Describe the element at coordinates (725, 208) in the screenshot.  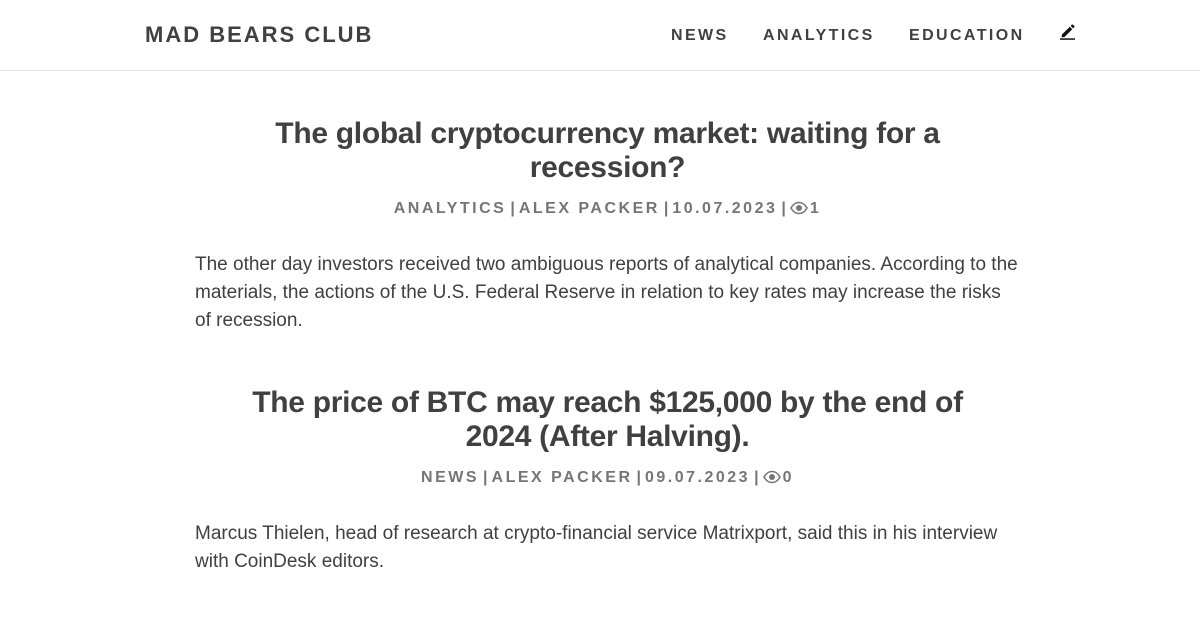
I see `post-date: 10.07.2023` at that location.